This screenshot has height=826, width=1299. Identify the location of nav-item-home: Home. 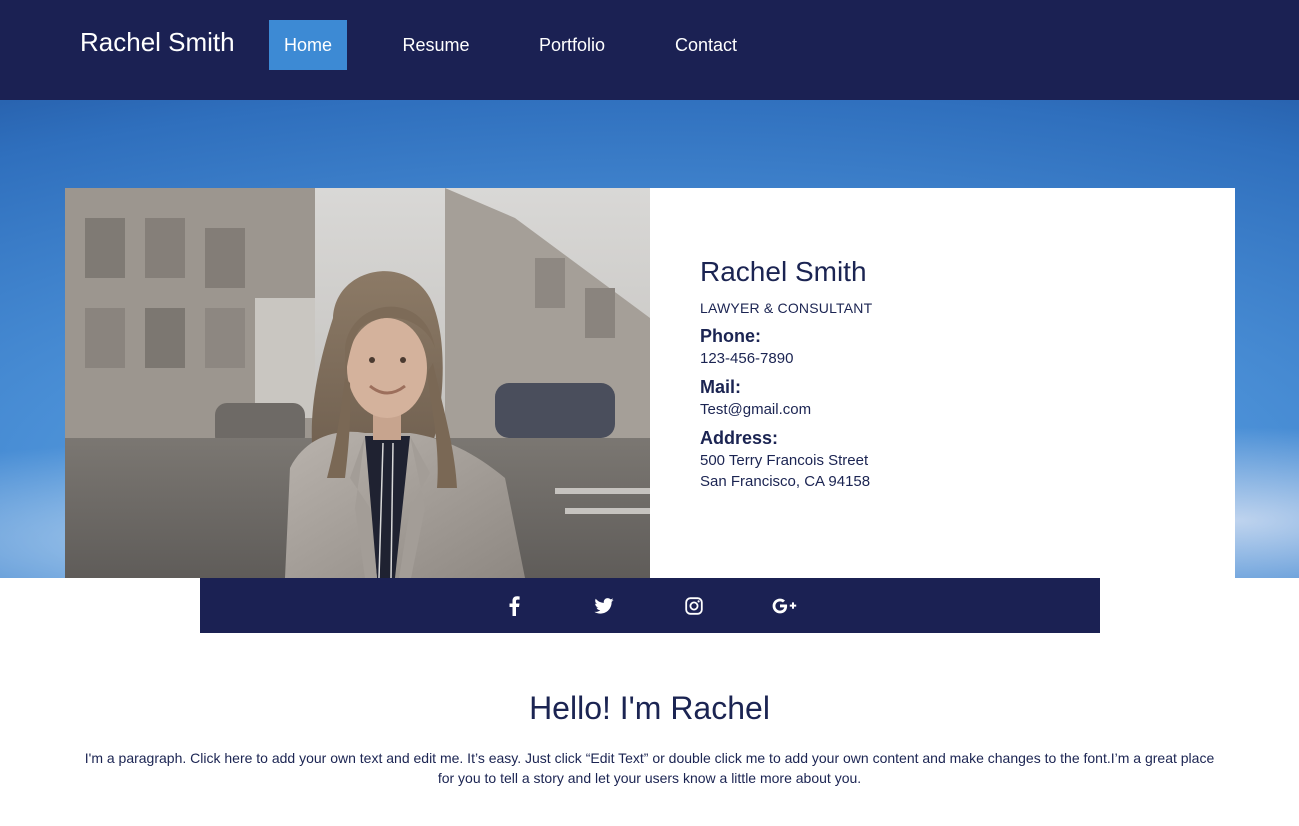
(308, 45).